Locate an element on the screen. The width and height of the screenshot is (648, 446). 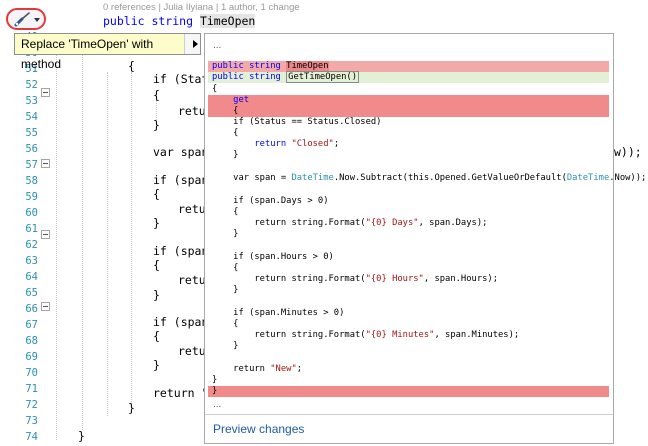
line-number: 69 is located at coordinates (31, 357).